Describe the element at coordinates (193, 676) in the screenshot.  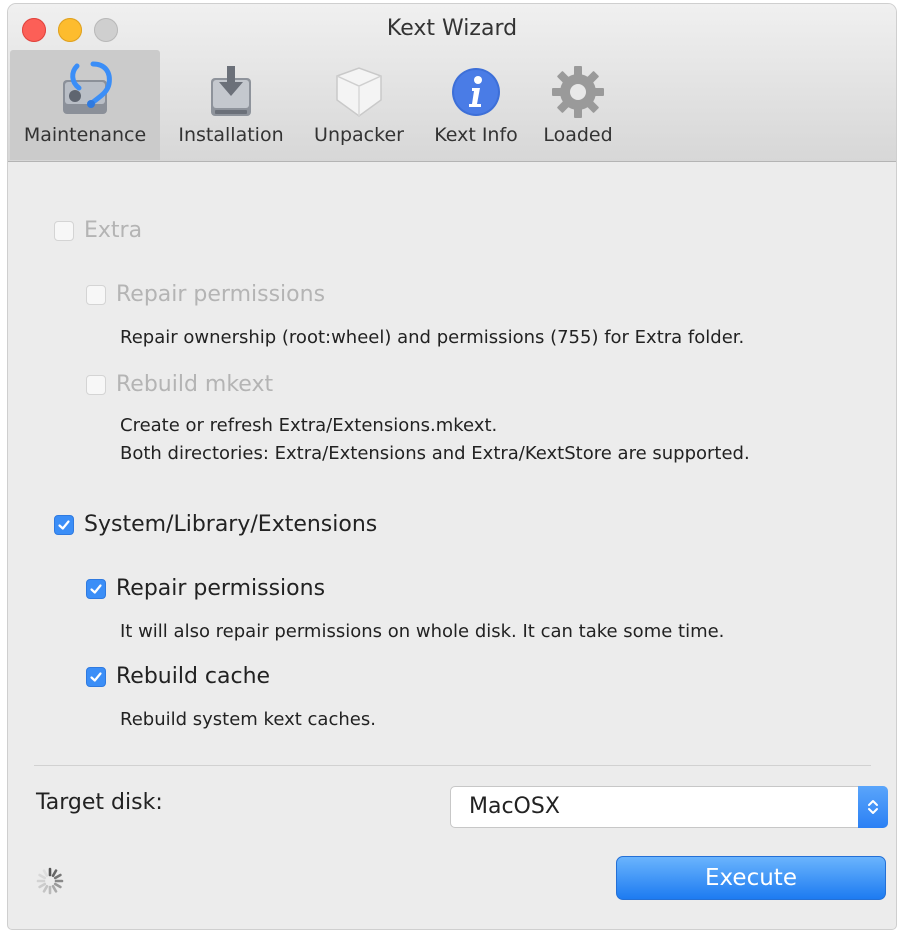
I see `sle-rebuild-cache-label: Rebuild cache` at that location.